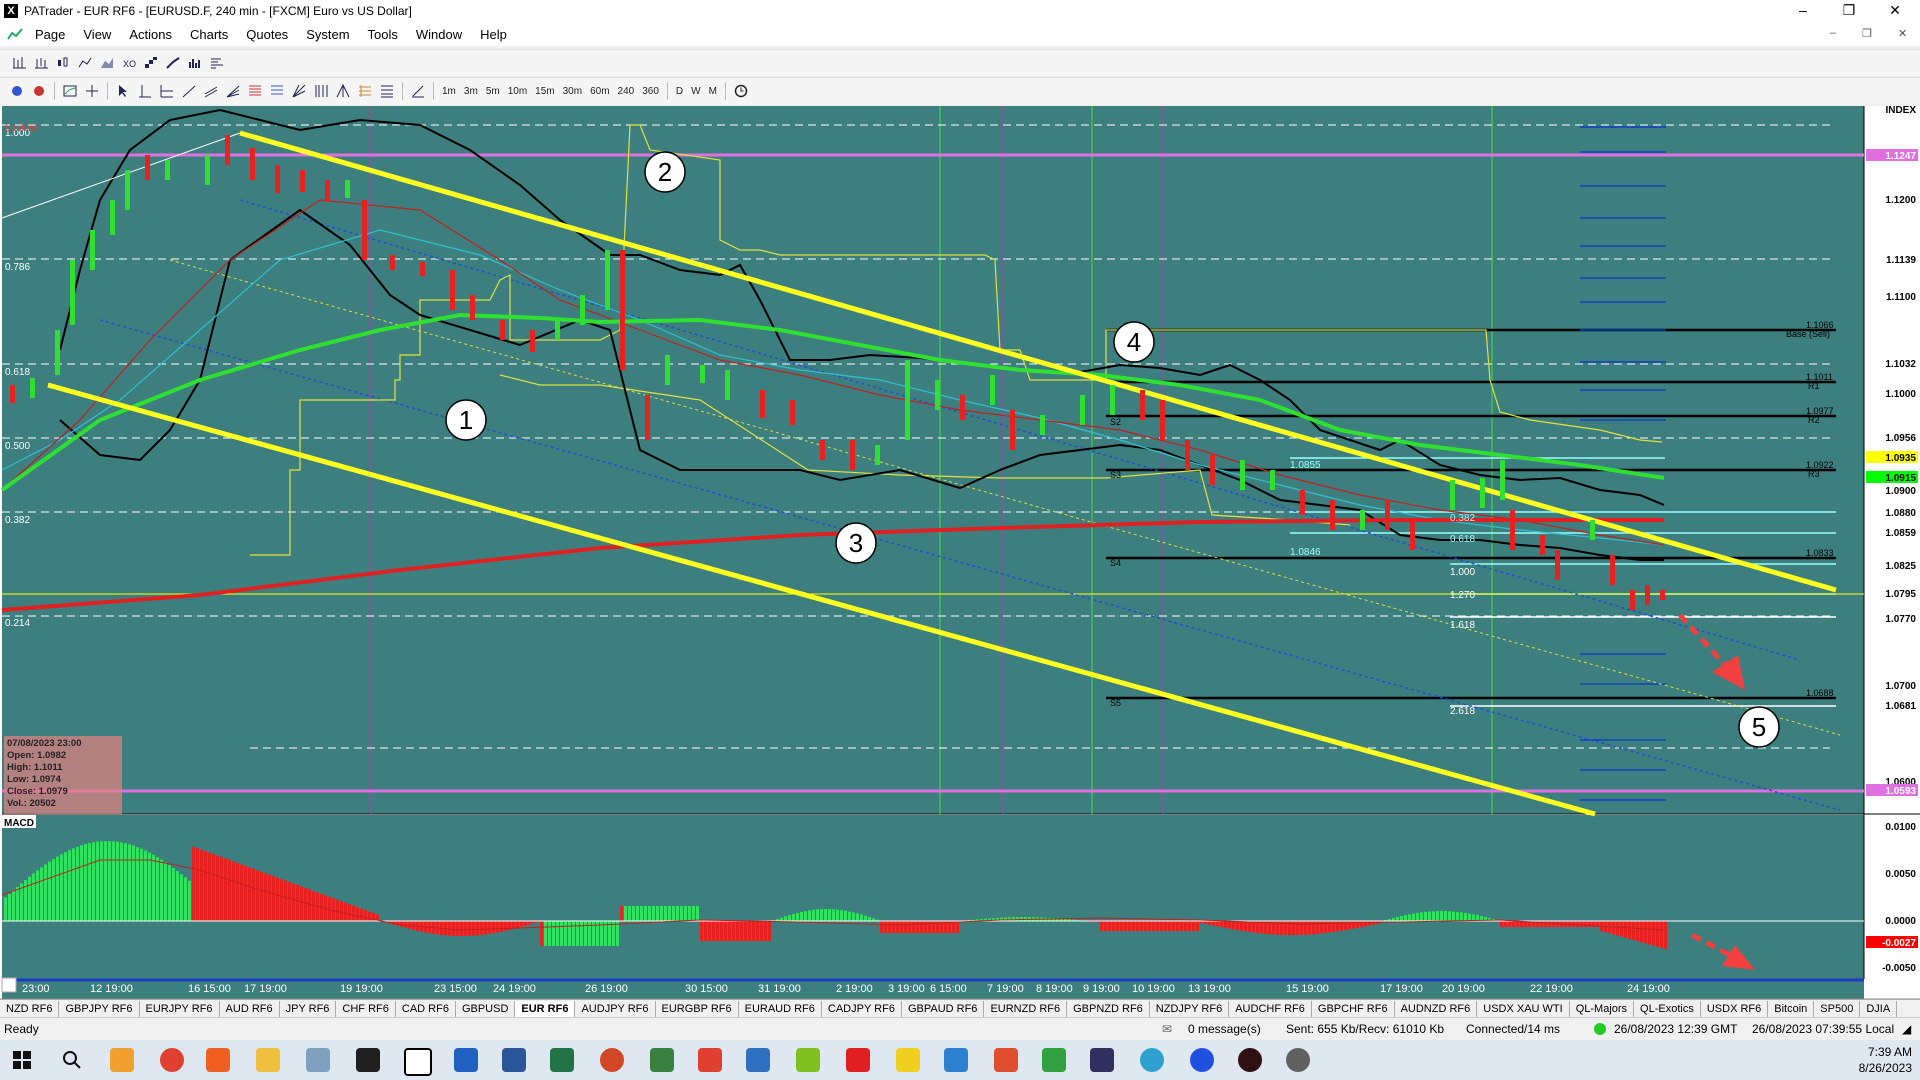  What do you see at coordinates (1523, 1009) in the screenshot?
I see `tab-usdx-xau-wti: USDX XAU WTI` at bounding box center [1523, 1009].